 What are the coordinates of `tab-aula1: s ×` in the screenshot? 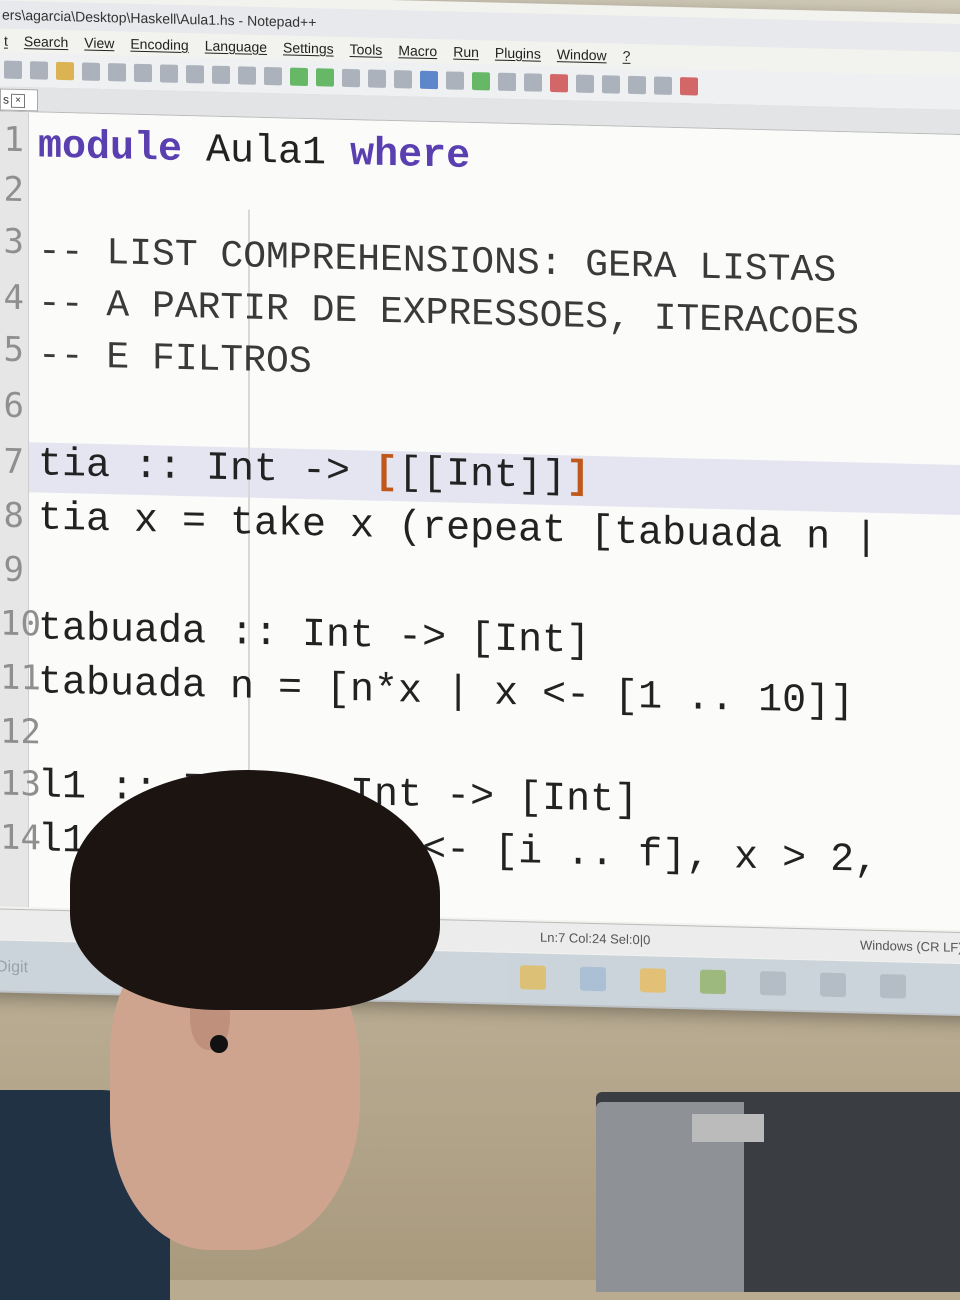 It's located at (19, 100).